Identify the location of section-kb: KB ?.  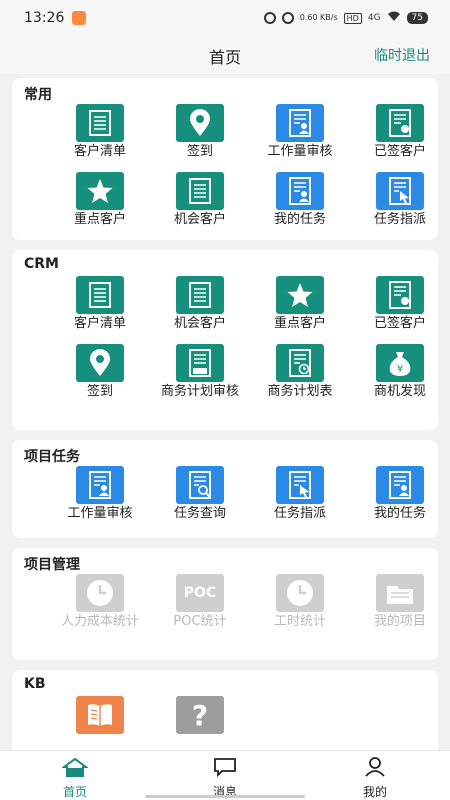
(225, 715).